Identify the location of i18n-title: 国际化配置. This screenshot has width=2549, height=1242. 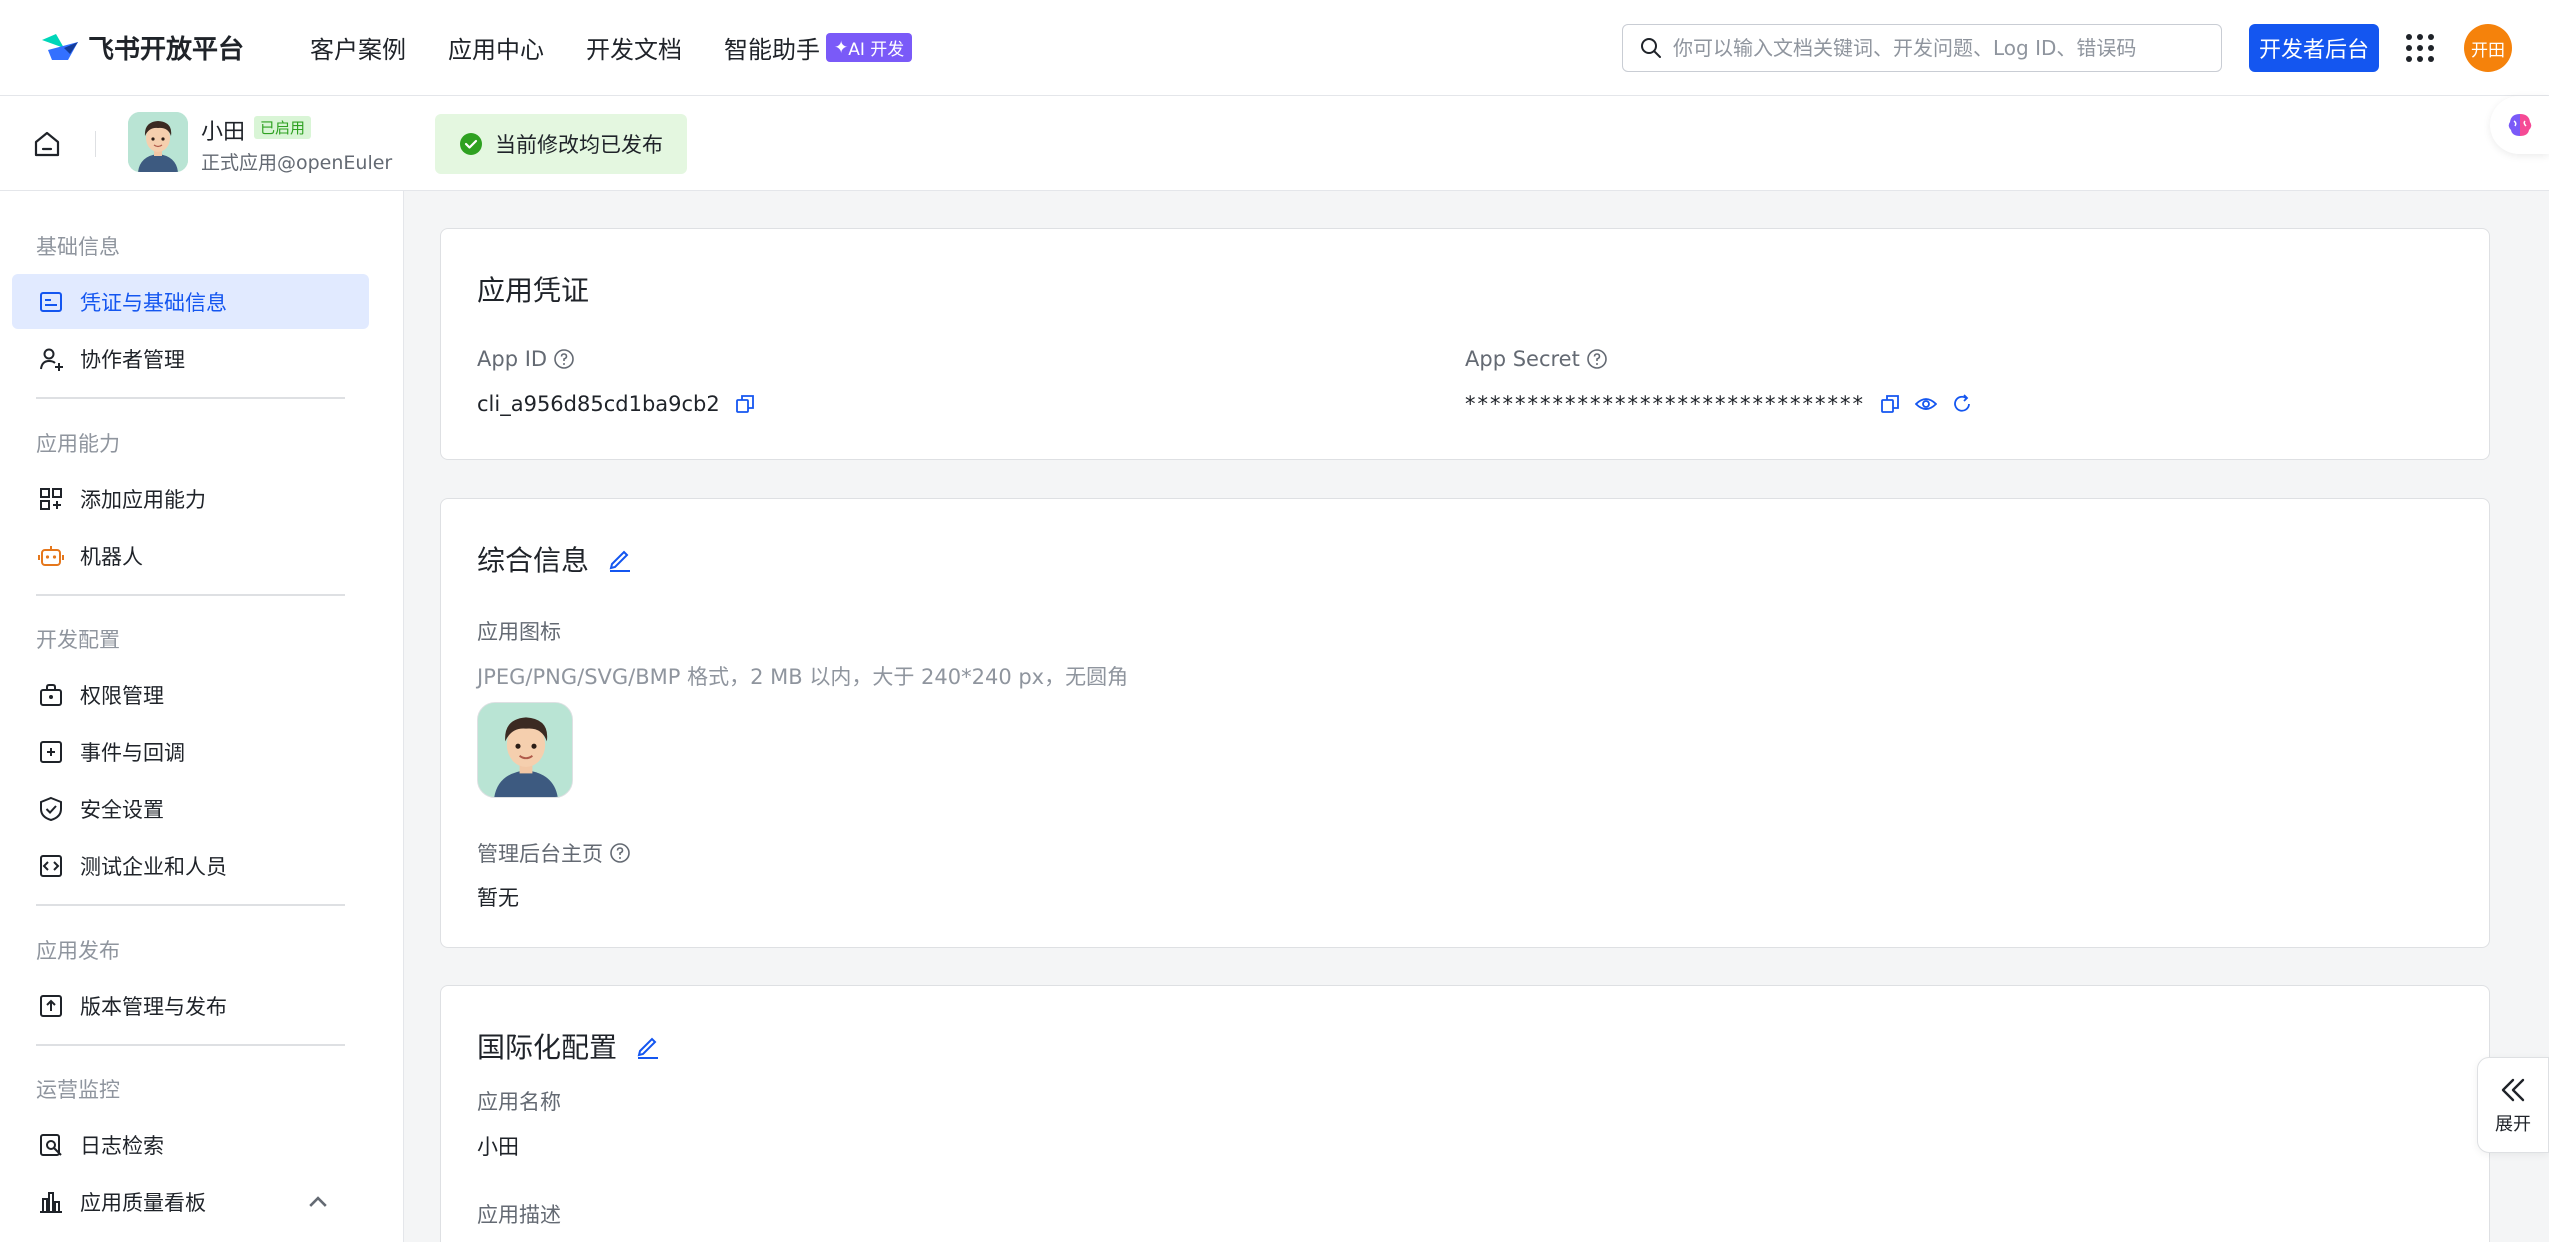
(569, 1046).